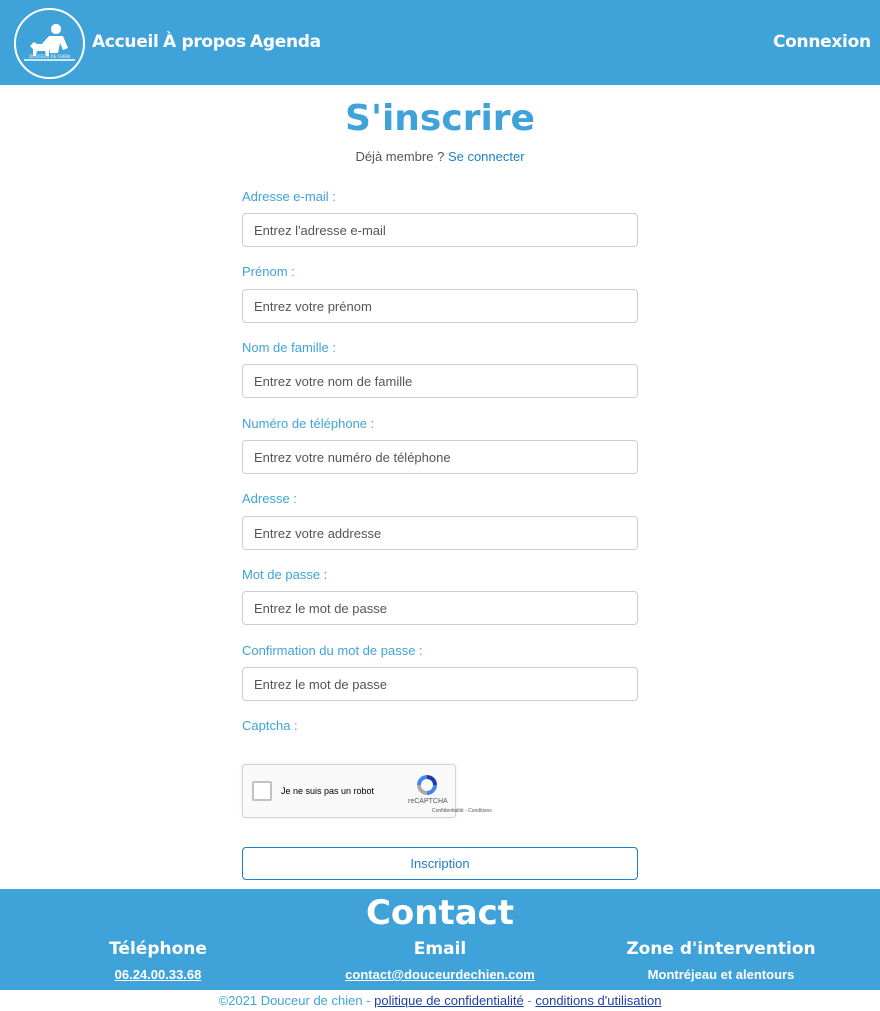 This screenshot has height=1011, width=880. What do you see at coordinates (440, 533) in the screenshot?
I see `adresse-field` at bounding box center [440, 533].